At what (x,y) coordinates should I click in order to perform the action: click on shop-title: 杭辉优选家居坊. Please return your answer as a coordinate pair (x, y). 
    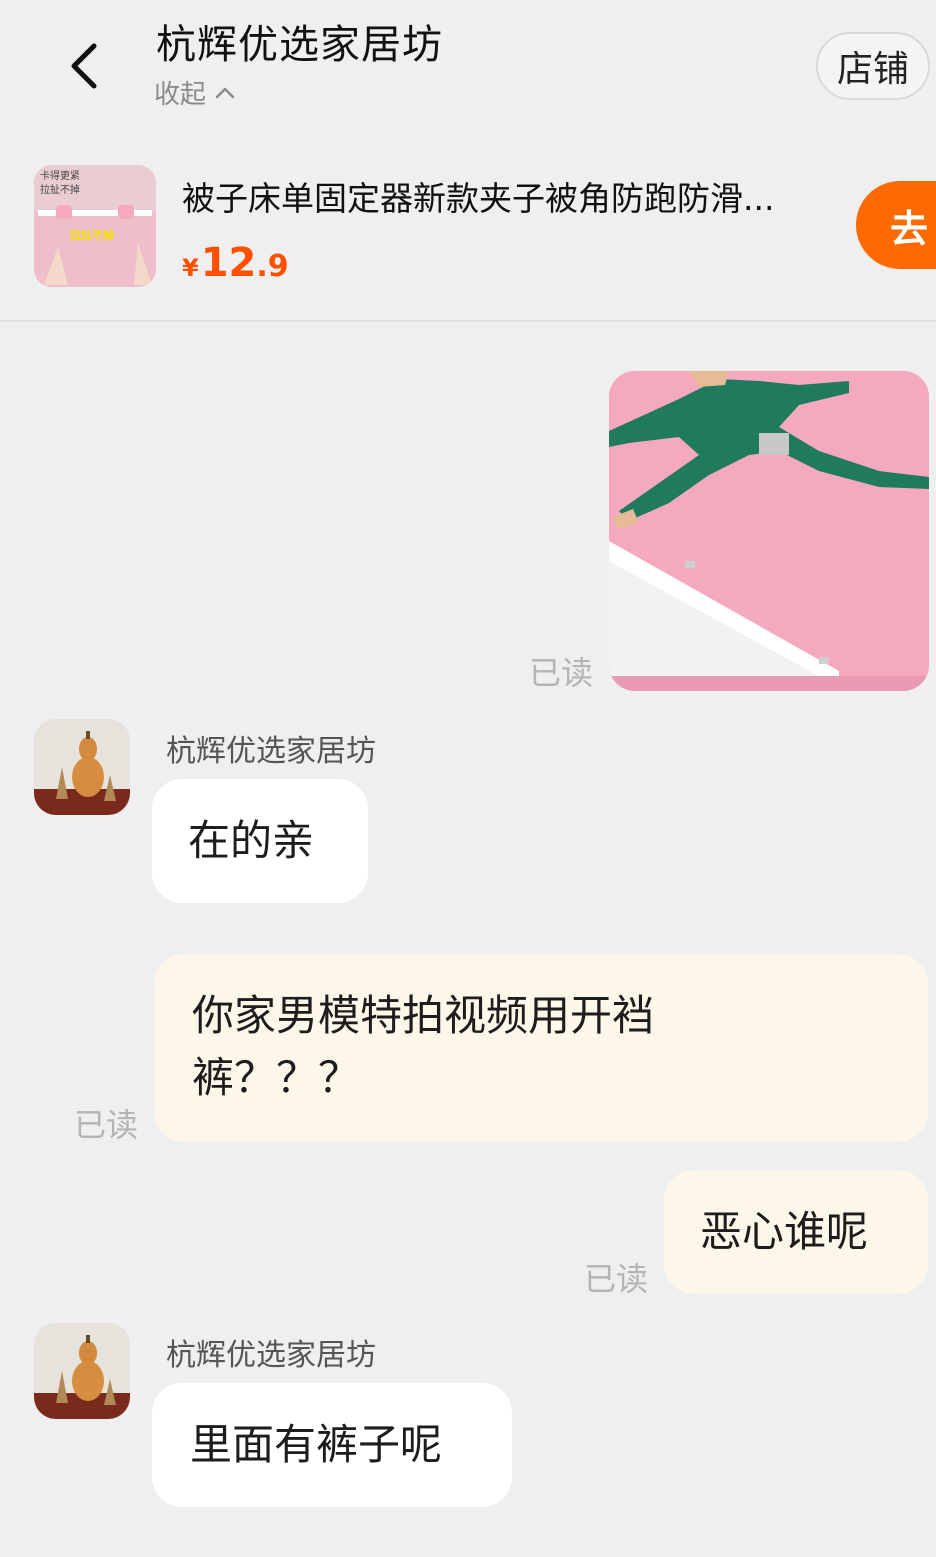
    Looking at the image, I should click on (299, 45).